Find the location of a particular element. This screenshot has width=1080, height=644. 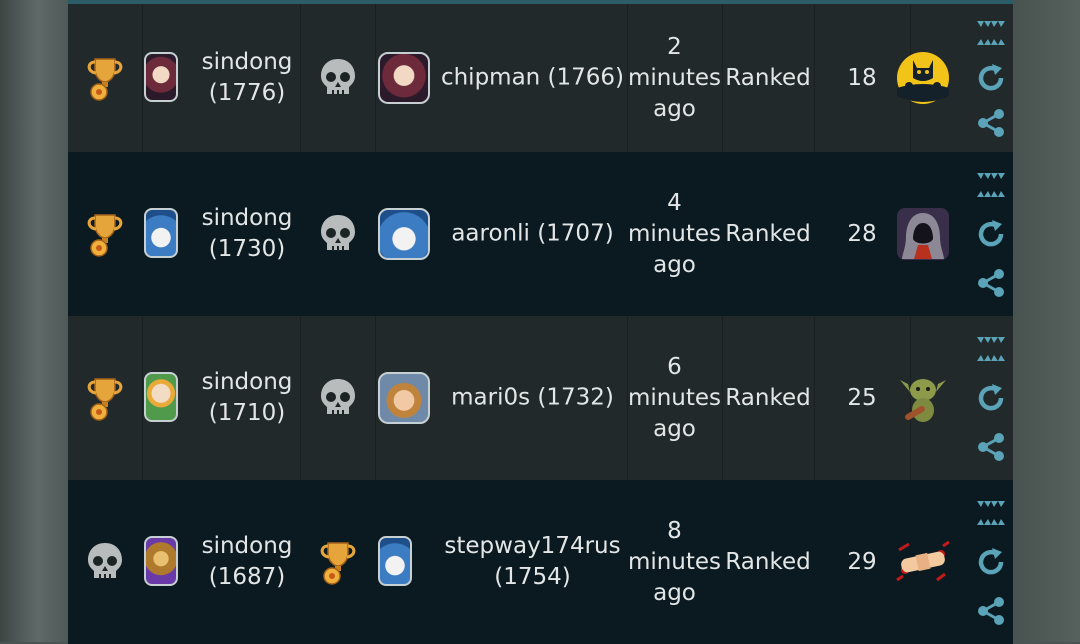

player2-name: aaronli (1707) is located at coordinates (532, 234).